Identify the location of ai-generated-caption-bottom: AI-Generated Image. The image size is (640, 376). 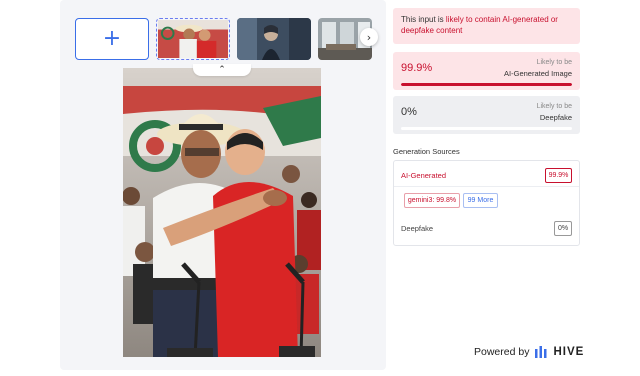
(538, 73).